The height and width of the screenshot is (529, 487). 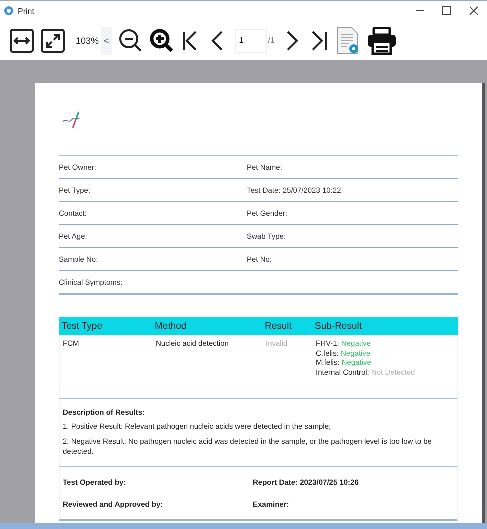 I want to click on zoom-in-icon, so click(x=162, y=40).